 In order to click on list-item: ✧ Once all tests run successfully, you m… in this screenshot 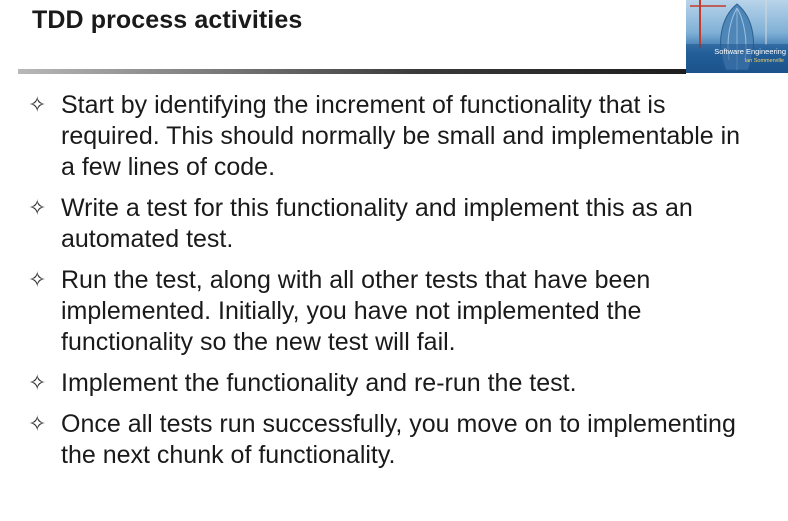, I will do `click(398, 440)`.